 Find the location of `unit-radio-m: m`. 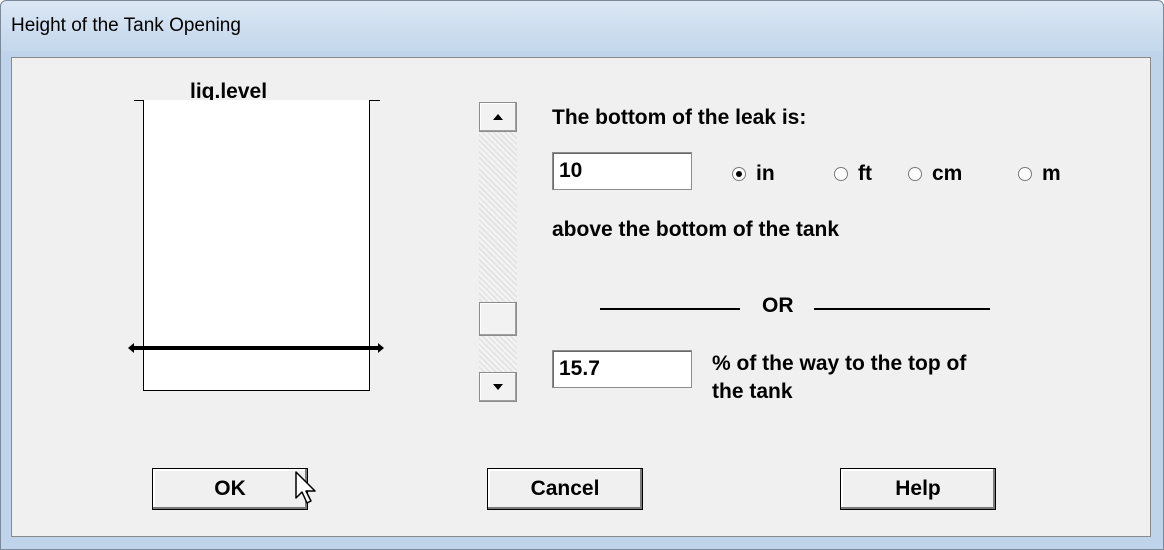

unit-radio-m: m is located at coordinates (1039, 174).